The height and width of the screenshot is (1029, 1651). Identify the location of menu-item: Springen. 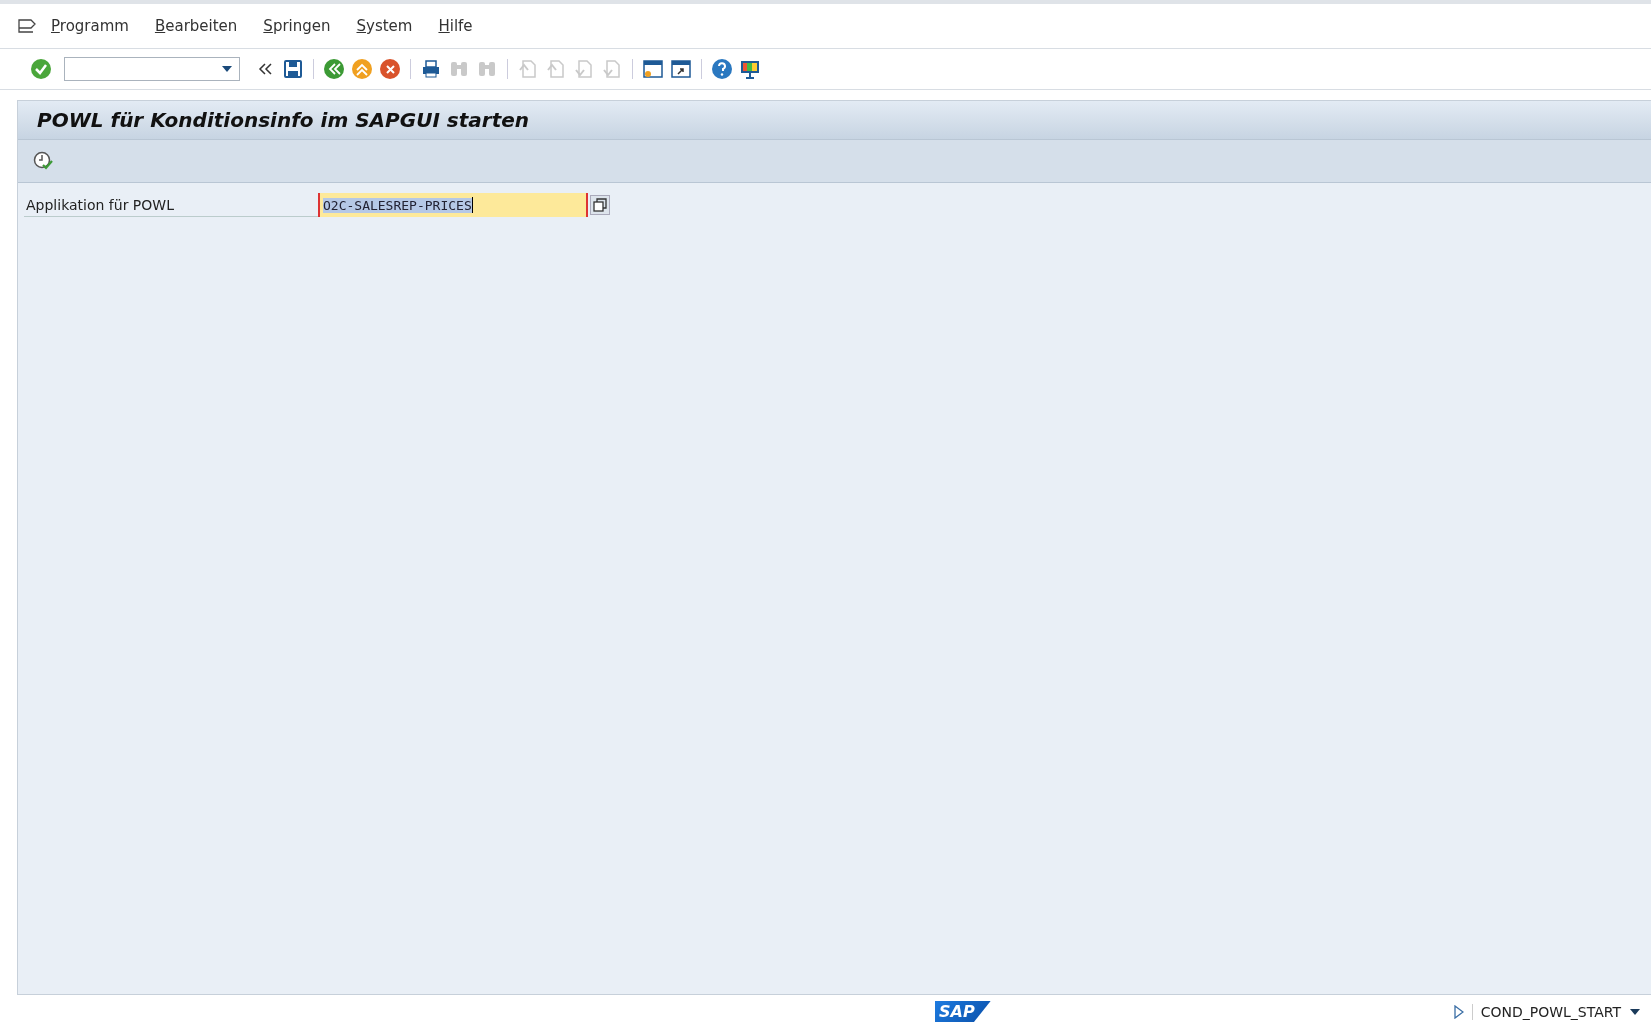
(297, 26).